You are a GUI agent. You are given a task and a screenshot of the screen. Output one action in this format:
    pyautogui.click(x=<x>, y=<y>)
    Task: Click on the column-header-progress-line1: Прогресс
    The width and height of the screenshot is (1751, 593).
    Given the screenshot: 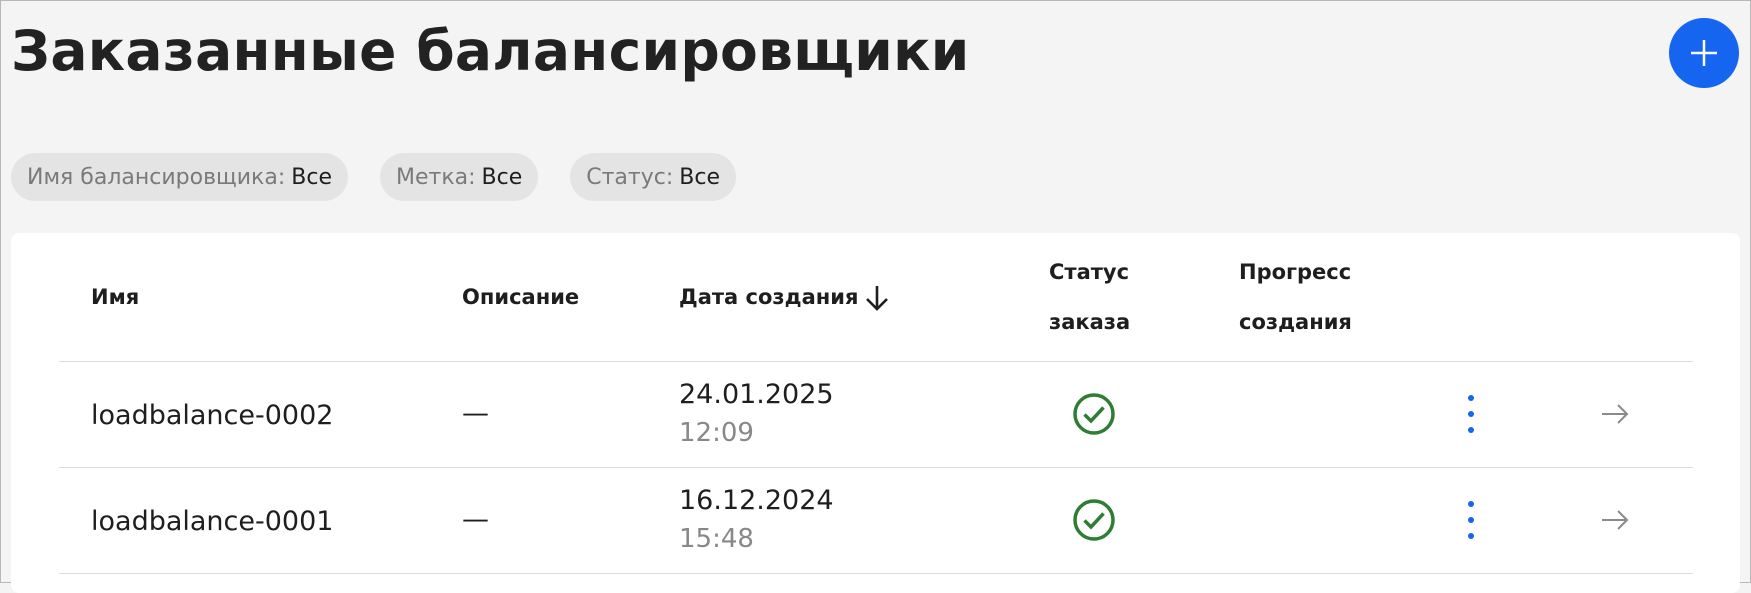 What is the action you would take?
    pyautogui.click(x=1295, y=272)
    